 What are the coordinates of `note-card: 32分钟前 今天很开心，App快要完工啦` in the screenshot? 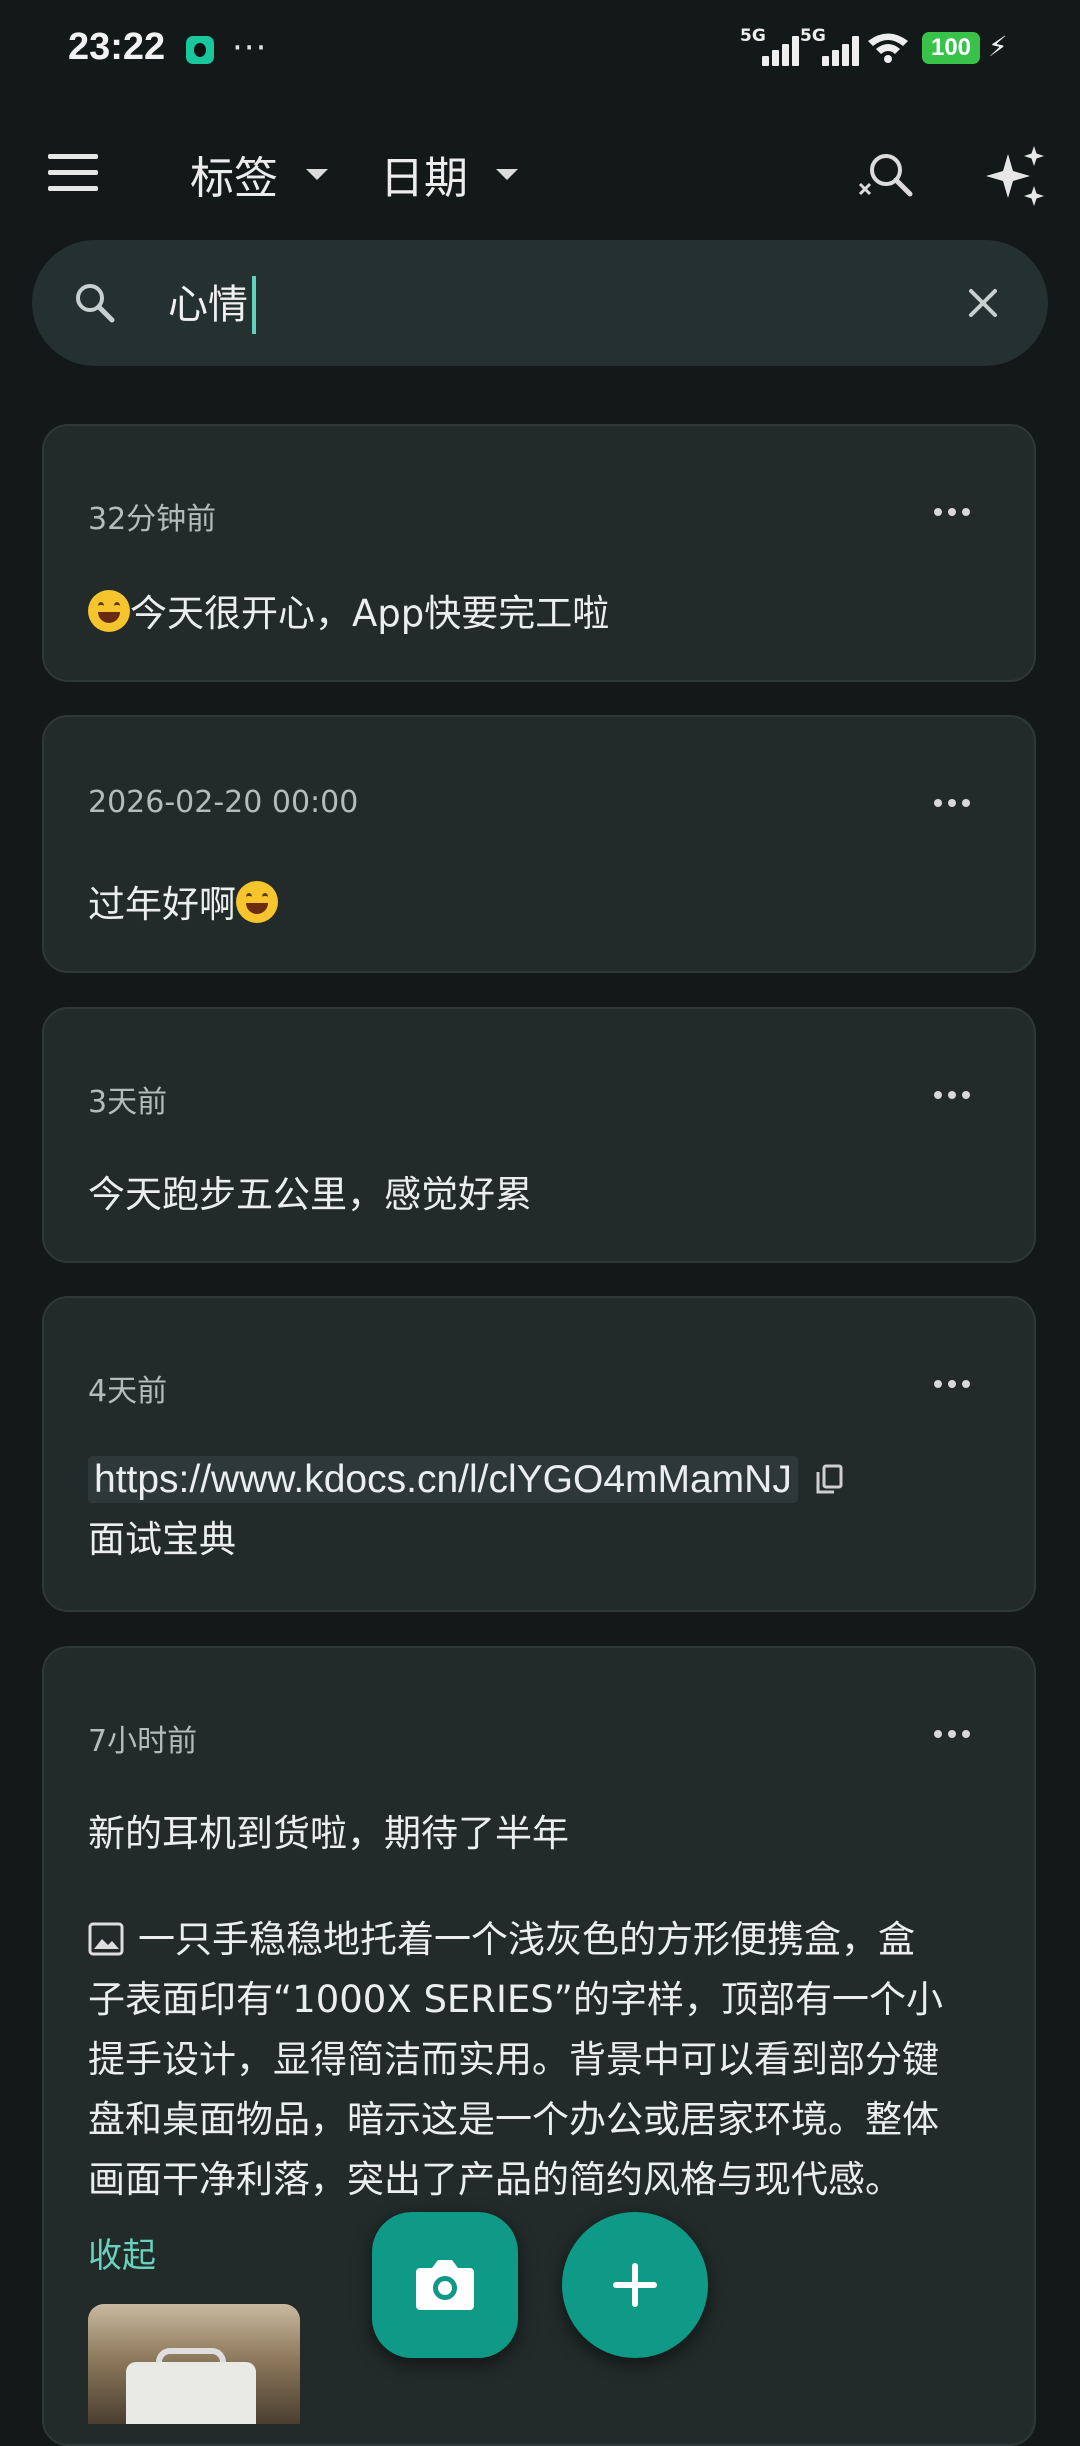 It's located at (539, 553).